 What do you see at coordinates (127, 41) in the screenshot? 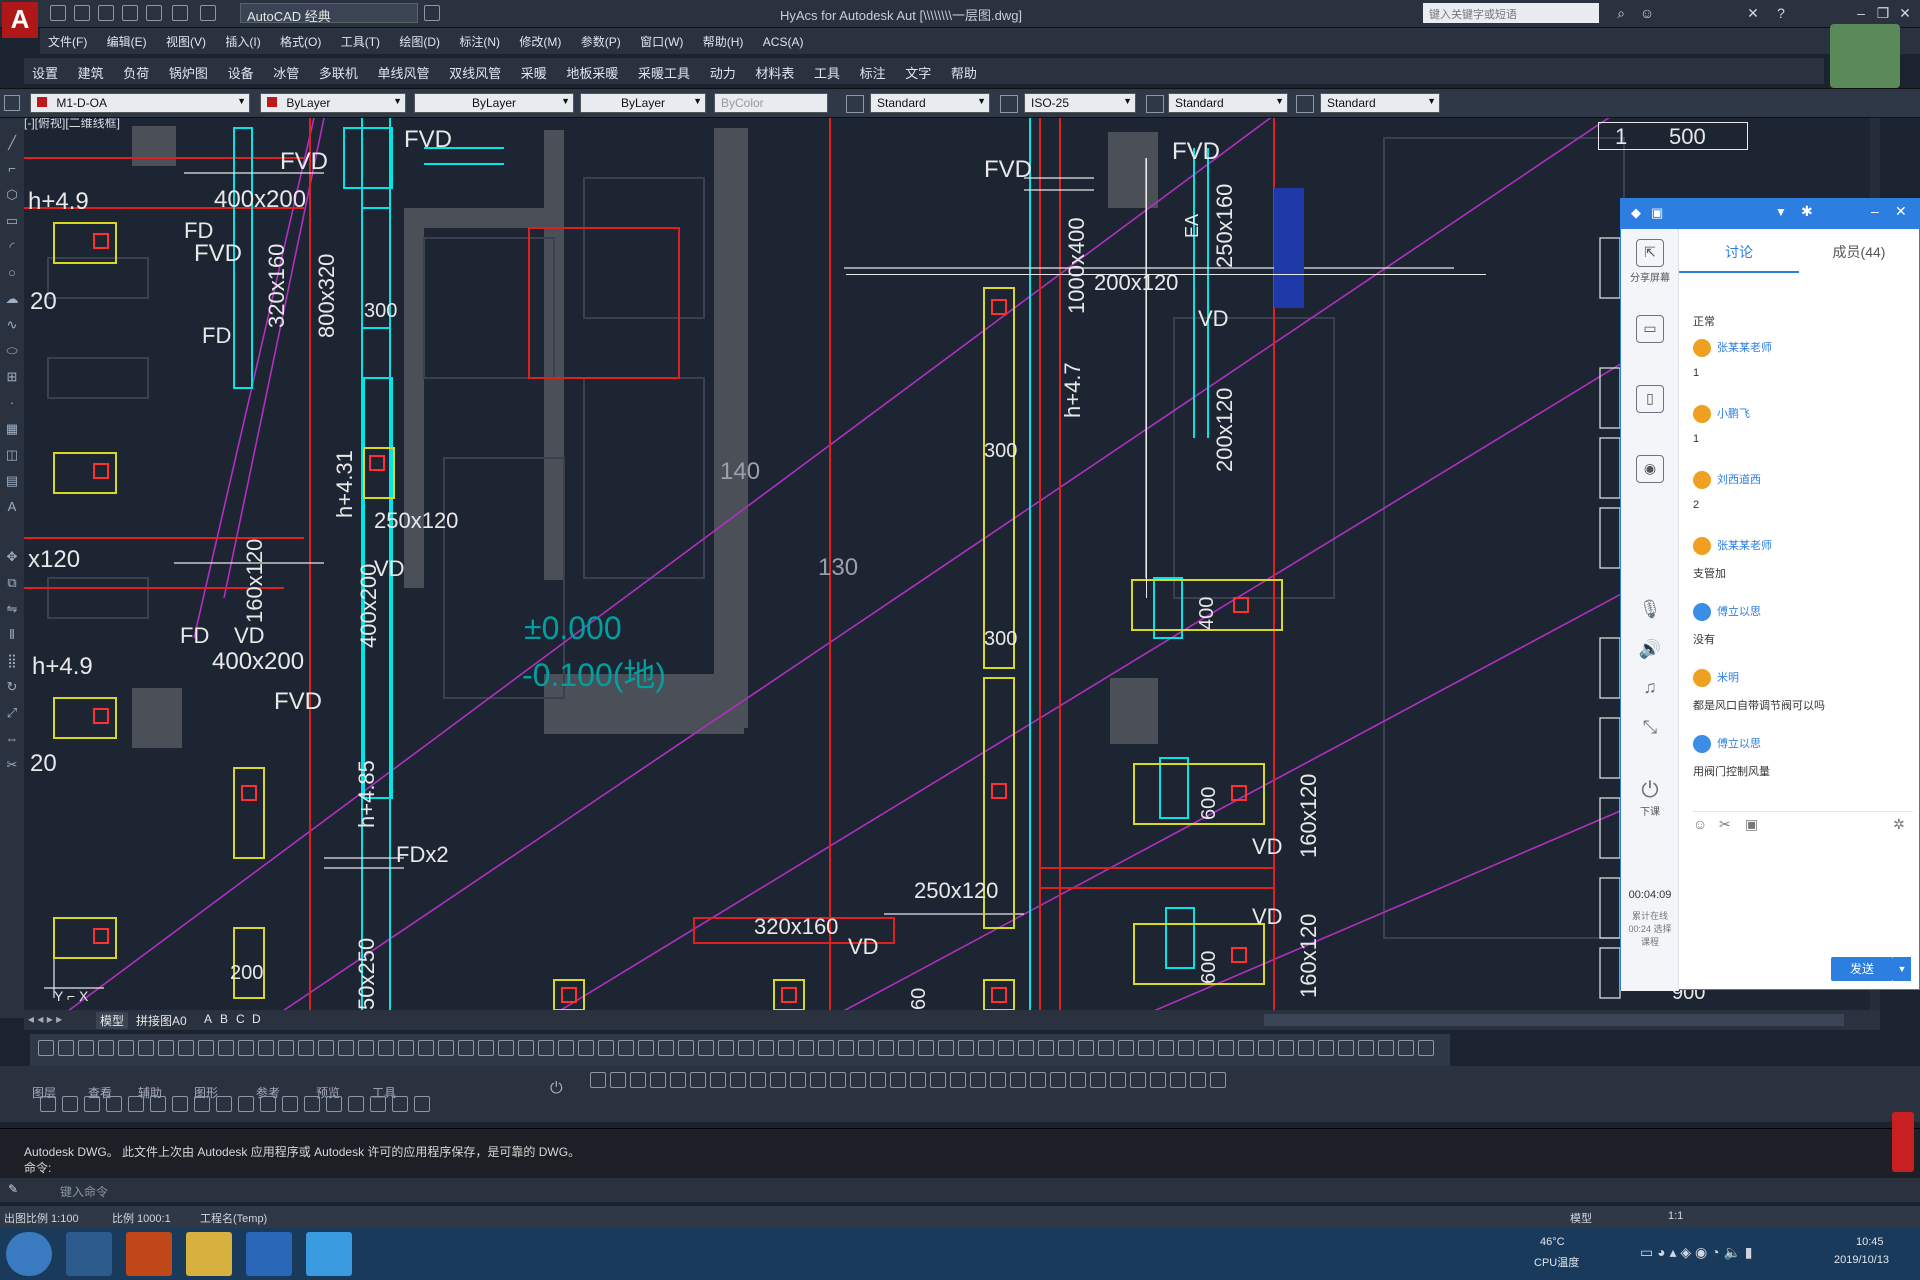
I see `menu-edit: 编辑(E)` at bounding box center [127, 41].